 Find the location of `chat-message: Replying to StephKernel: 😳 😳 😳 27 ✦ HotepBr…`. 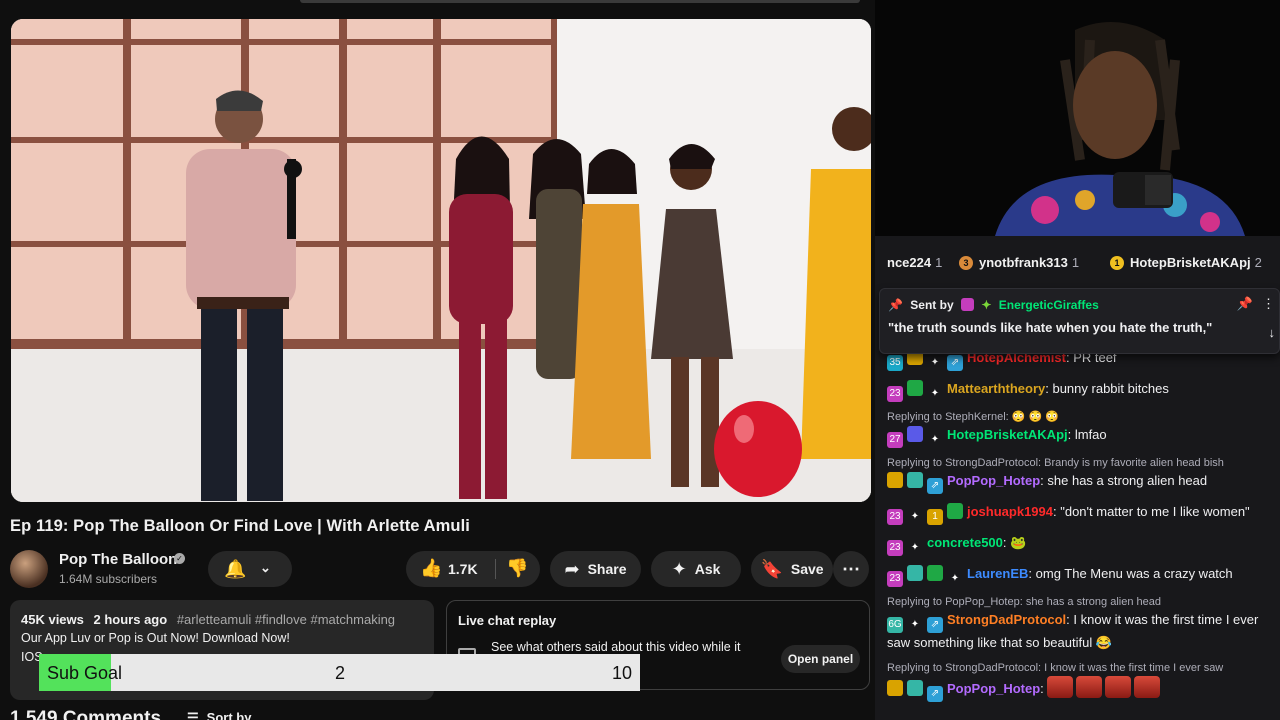

chat-message: Replying to StephKernel: 😳 😳 😳 27 ✦ HotepBr… is located at coordinates (1077, 429).